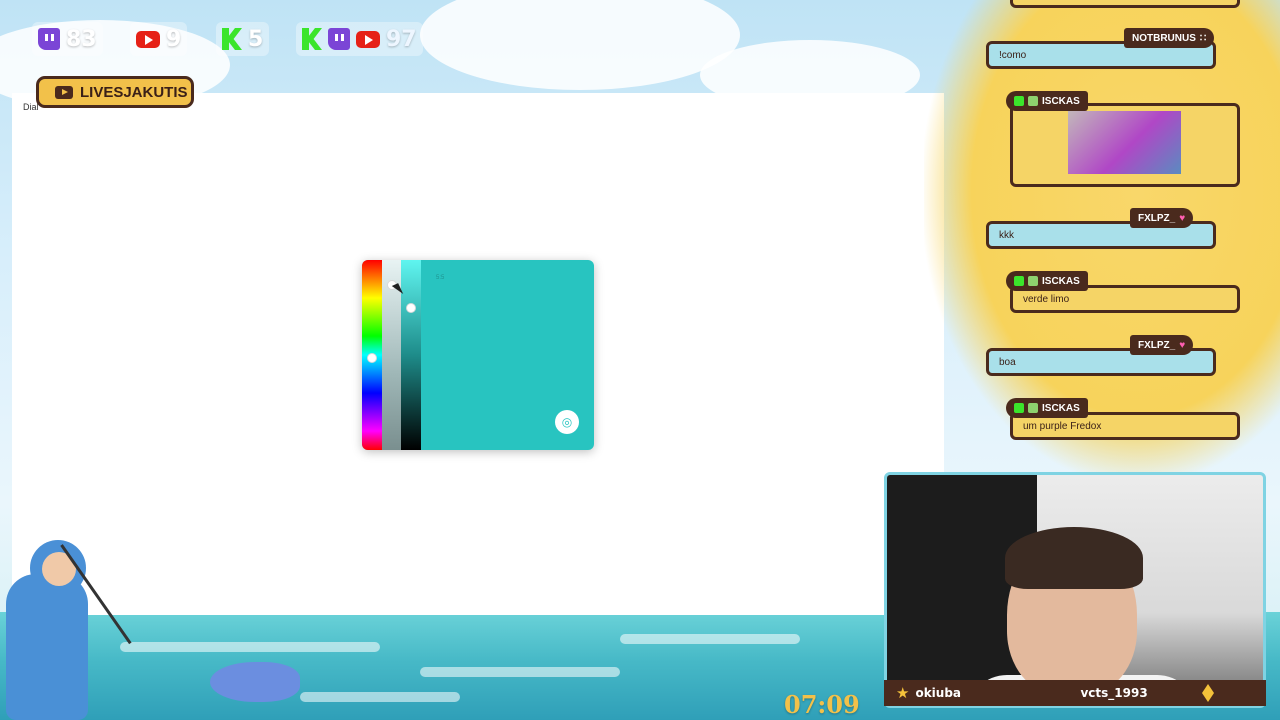  I want to click on youtube-viewer-count: 9, so click(159, 39).